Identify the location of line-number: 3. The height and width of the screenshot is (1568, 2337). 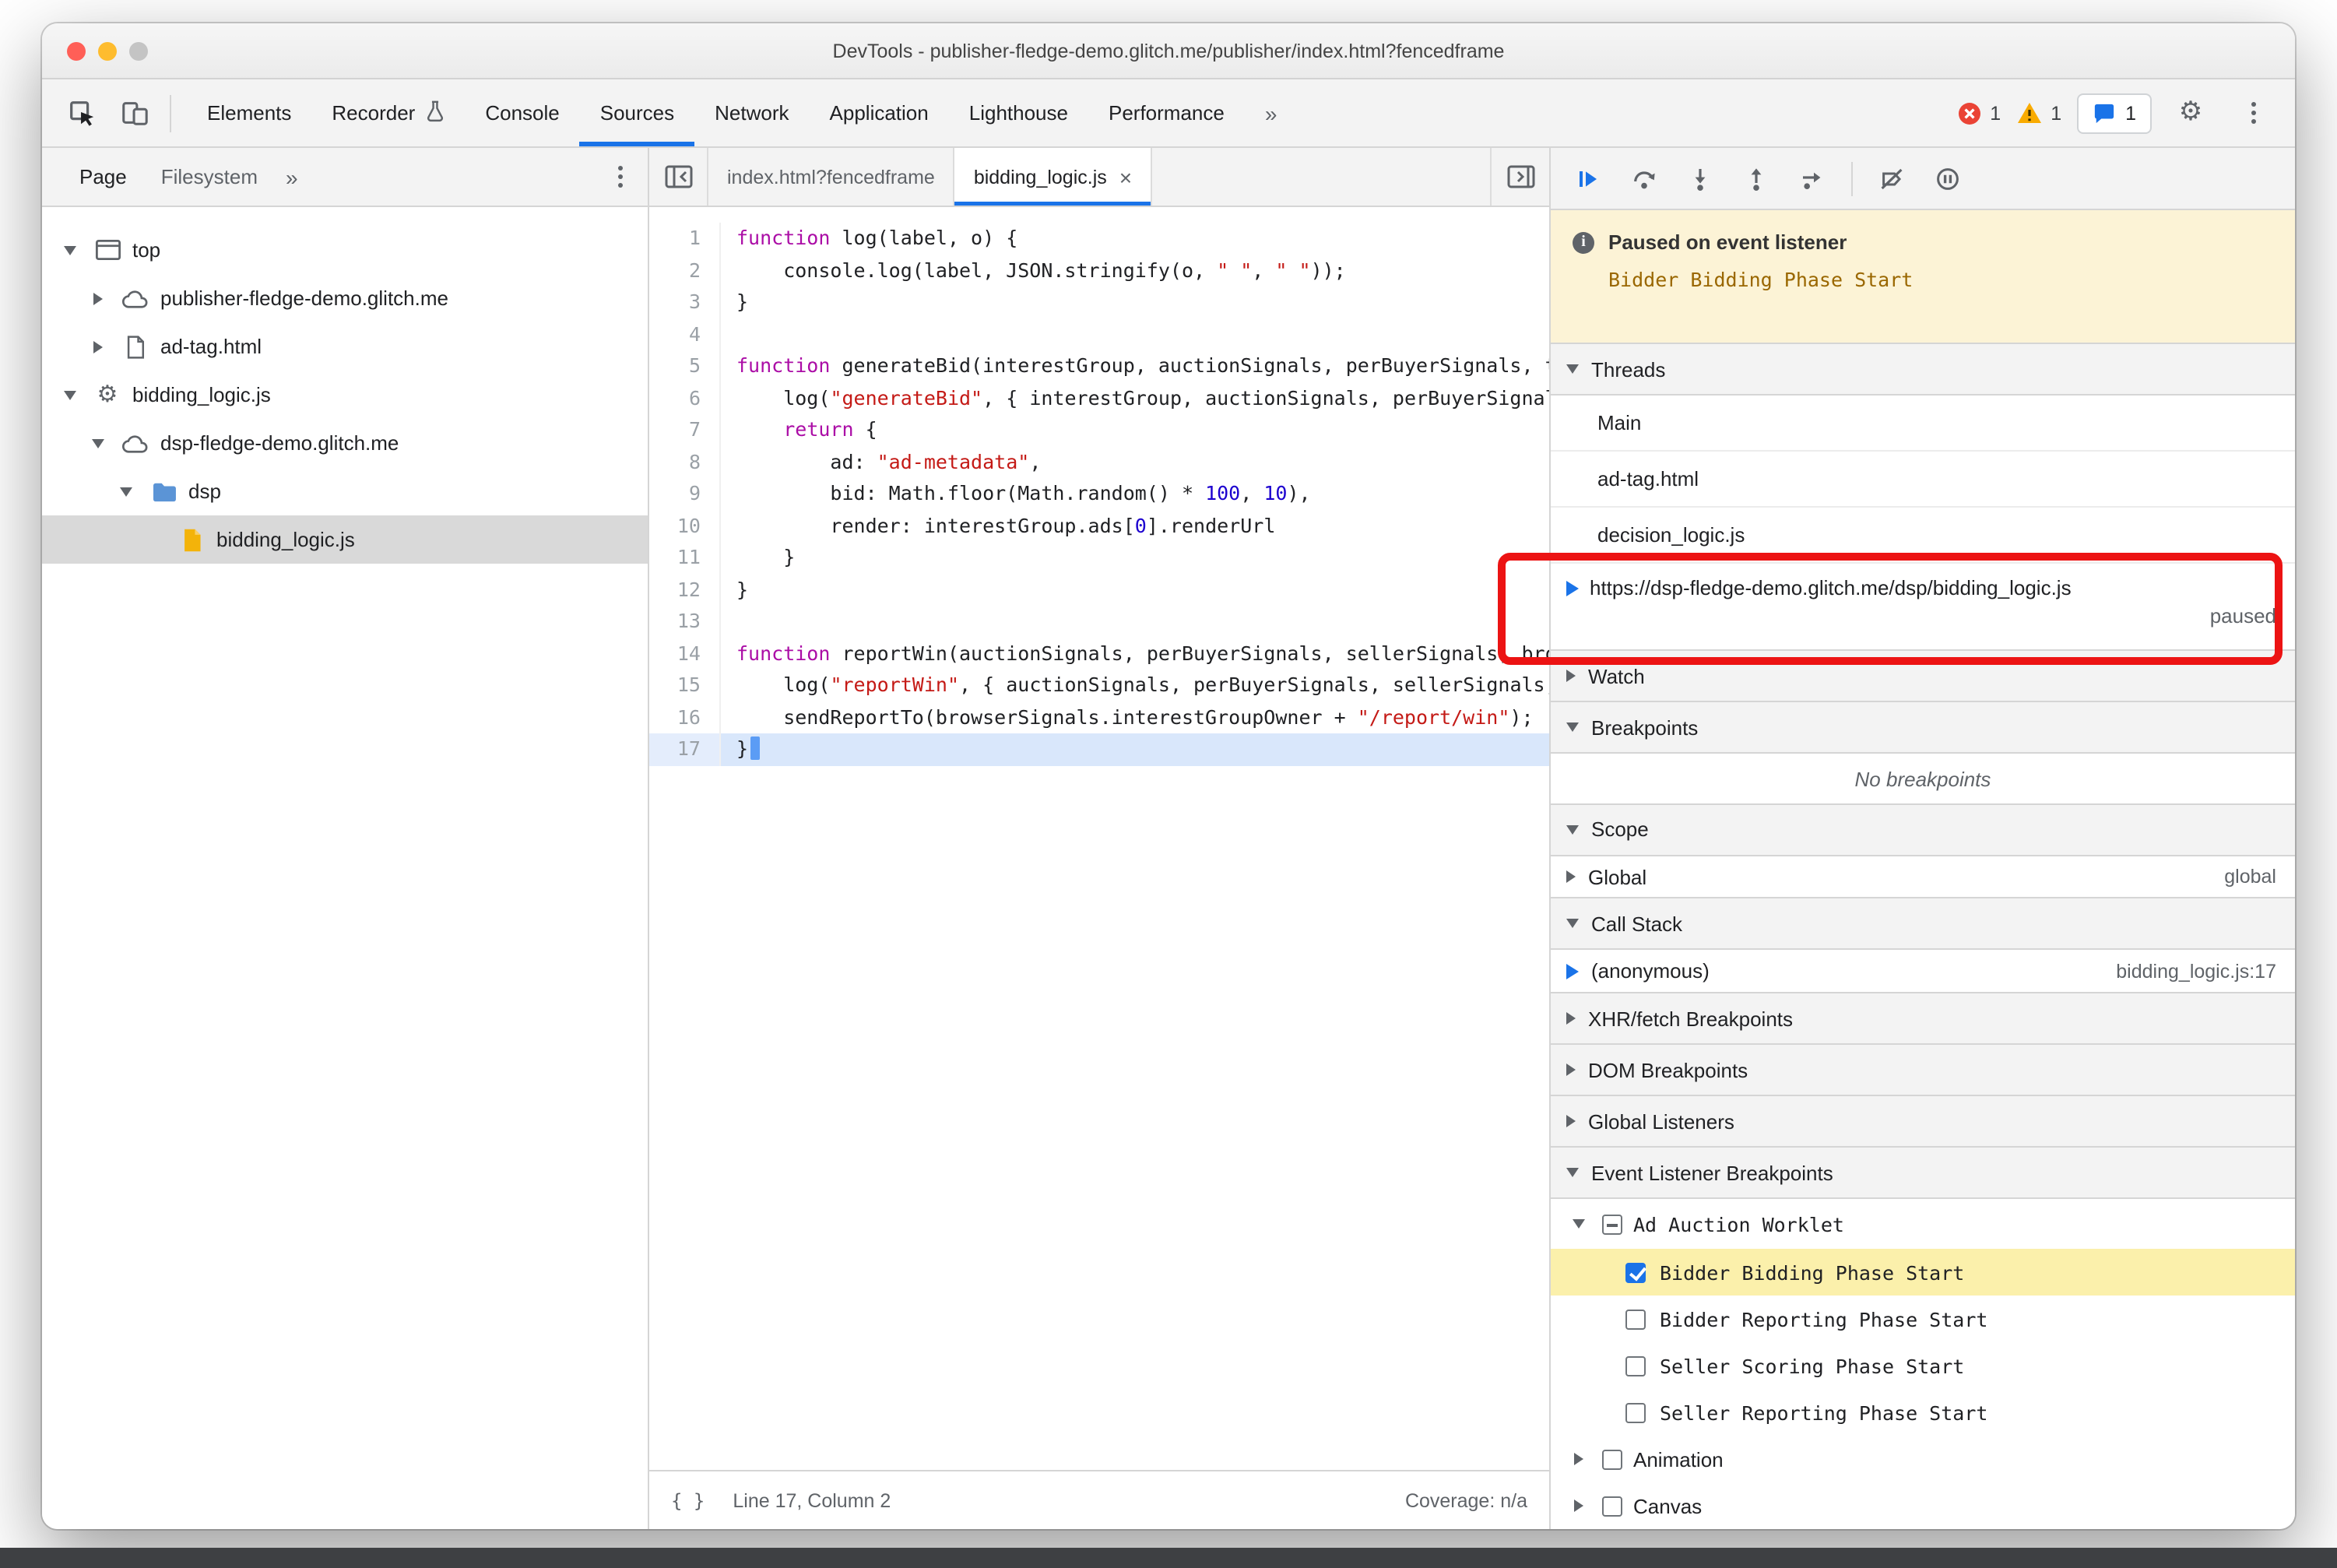
(685, 302).